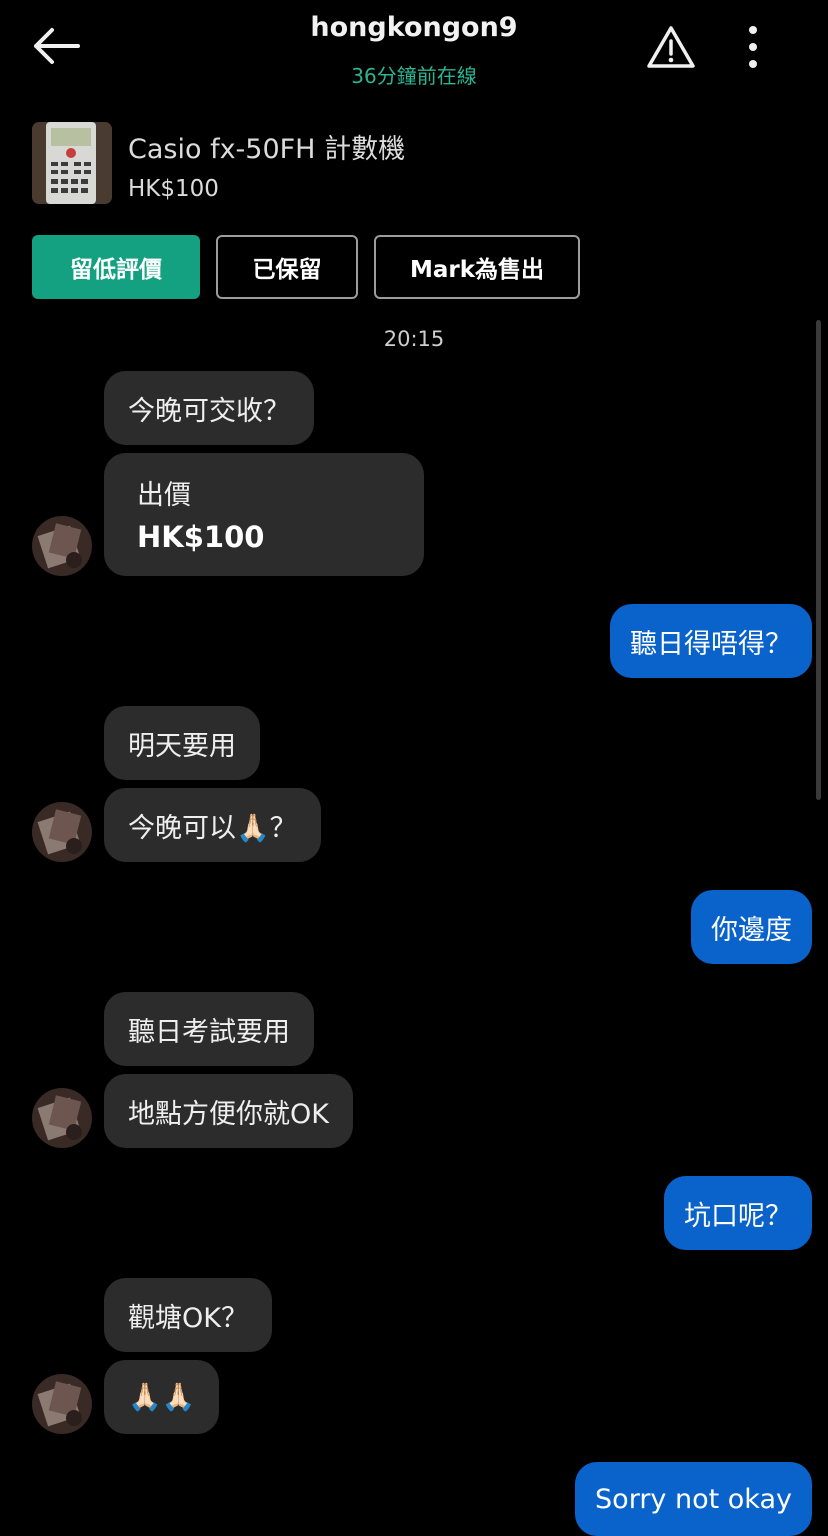  Describe the element at coordinates (414, 27) in the screenshot. I see `chat-username: hongkongon9` at that location.